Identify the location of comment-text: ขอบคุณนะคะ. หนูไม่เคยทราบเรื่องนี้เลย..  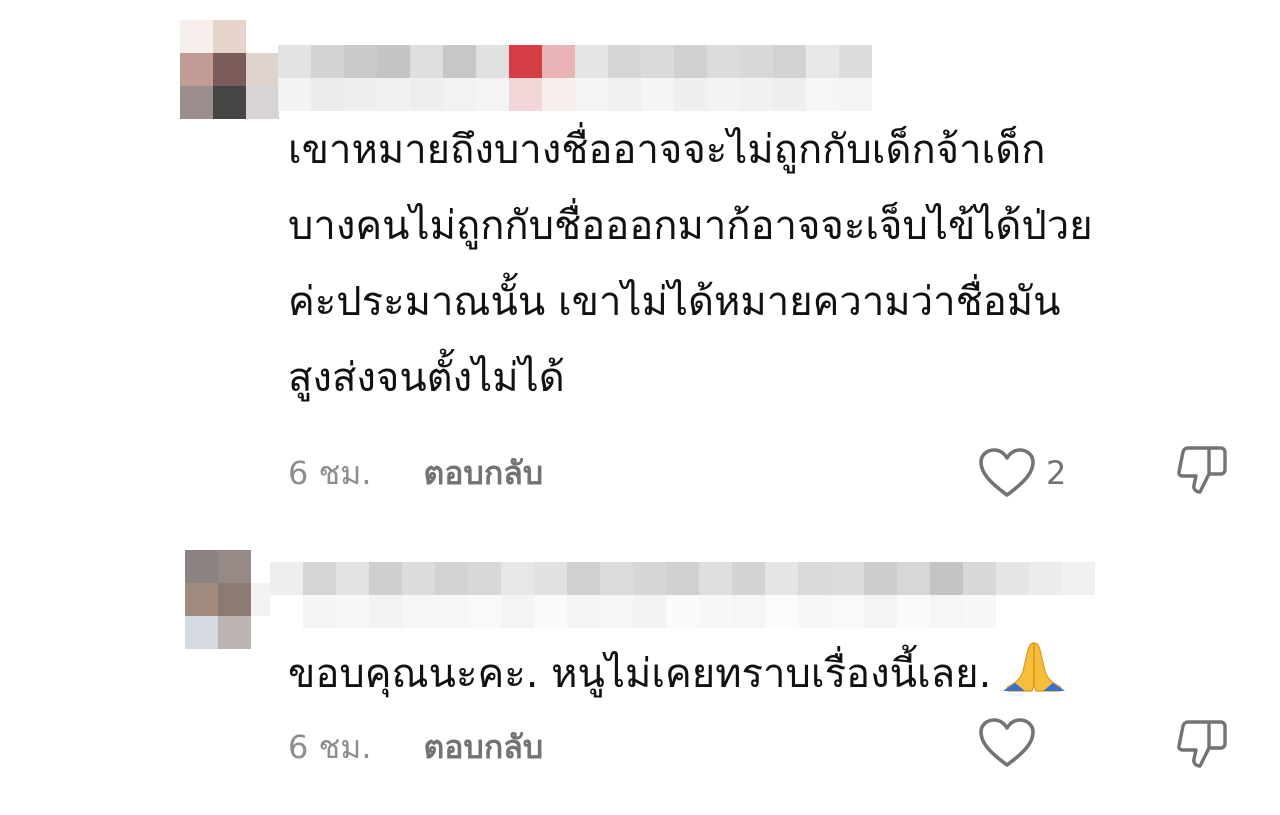
(677, 677).